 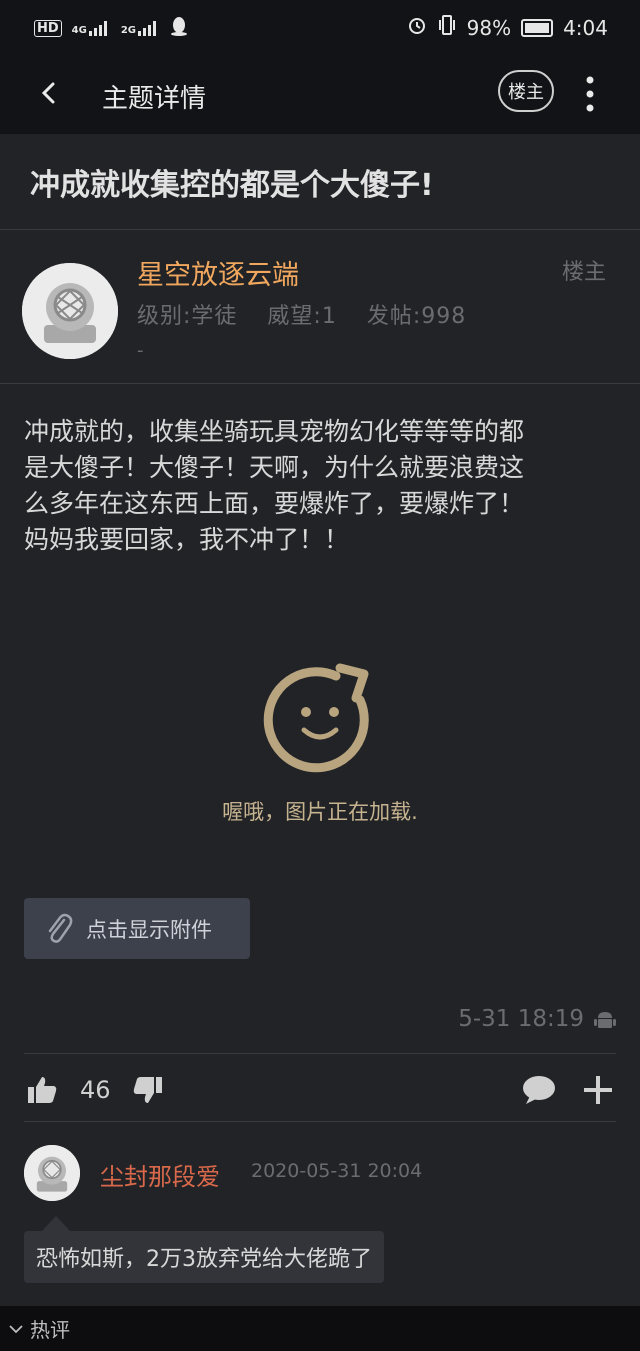 I want to click on comment-bubble: 恐怖如斯，2万3放弃党给大佬跪了, so click(x=204, y=1257).